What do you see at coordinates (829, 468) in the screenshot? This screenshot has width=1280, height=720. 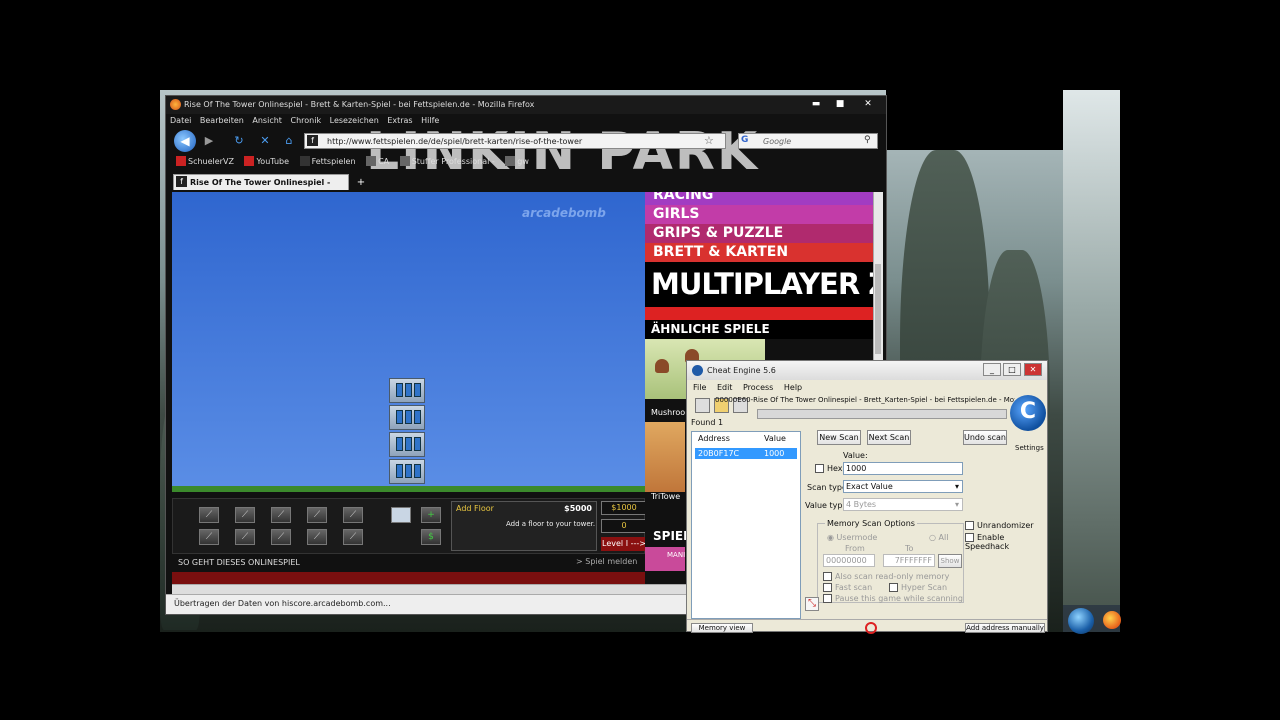 I see `hex-checkbox: Hex` at bounding box center [829, 468].